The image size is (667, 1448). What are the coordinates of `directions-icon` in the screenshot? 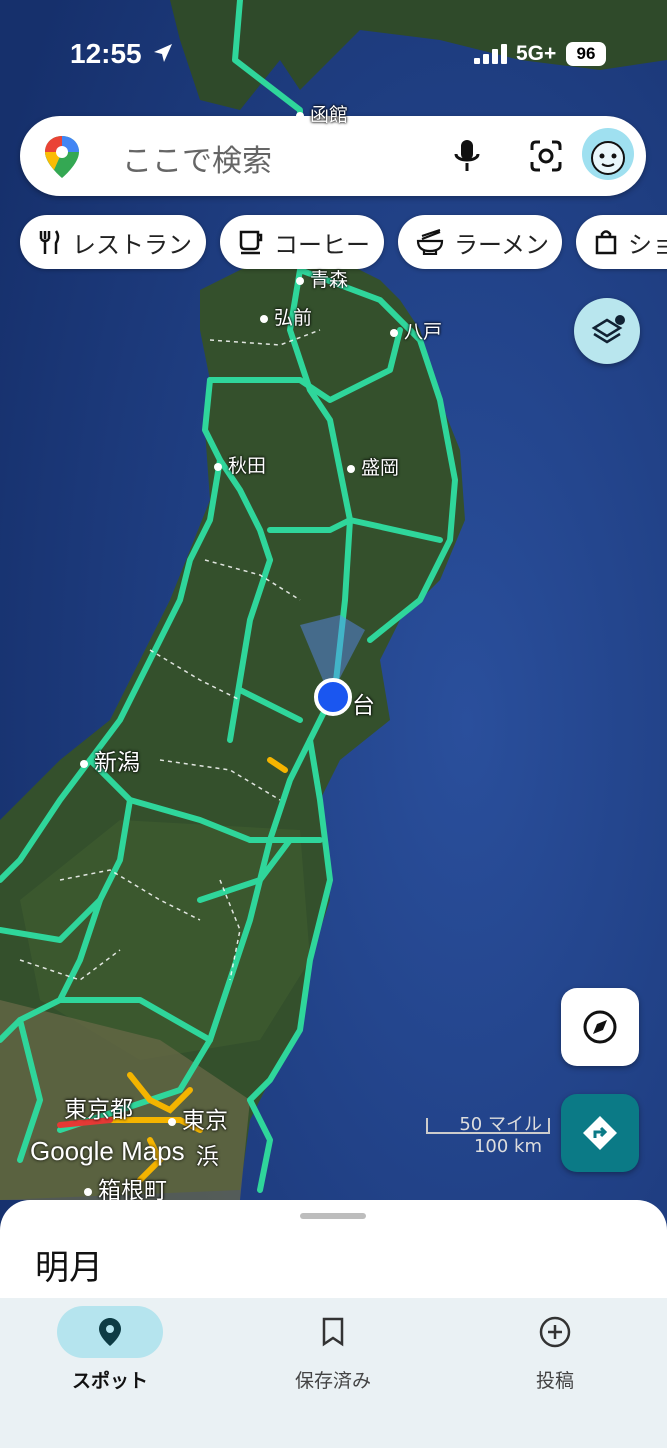 It's located at (600, 1133).